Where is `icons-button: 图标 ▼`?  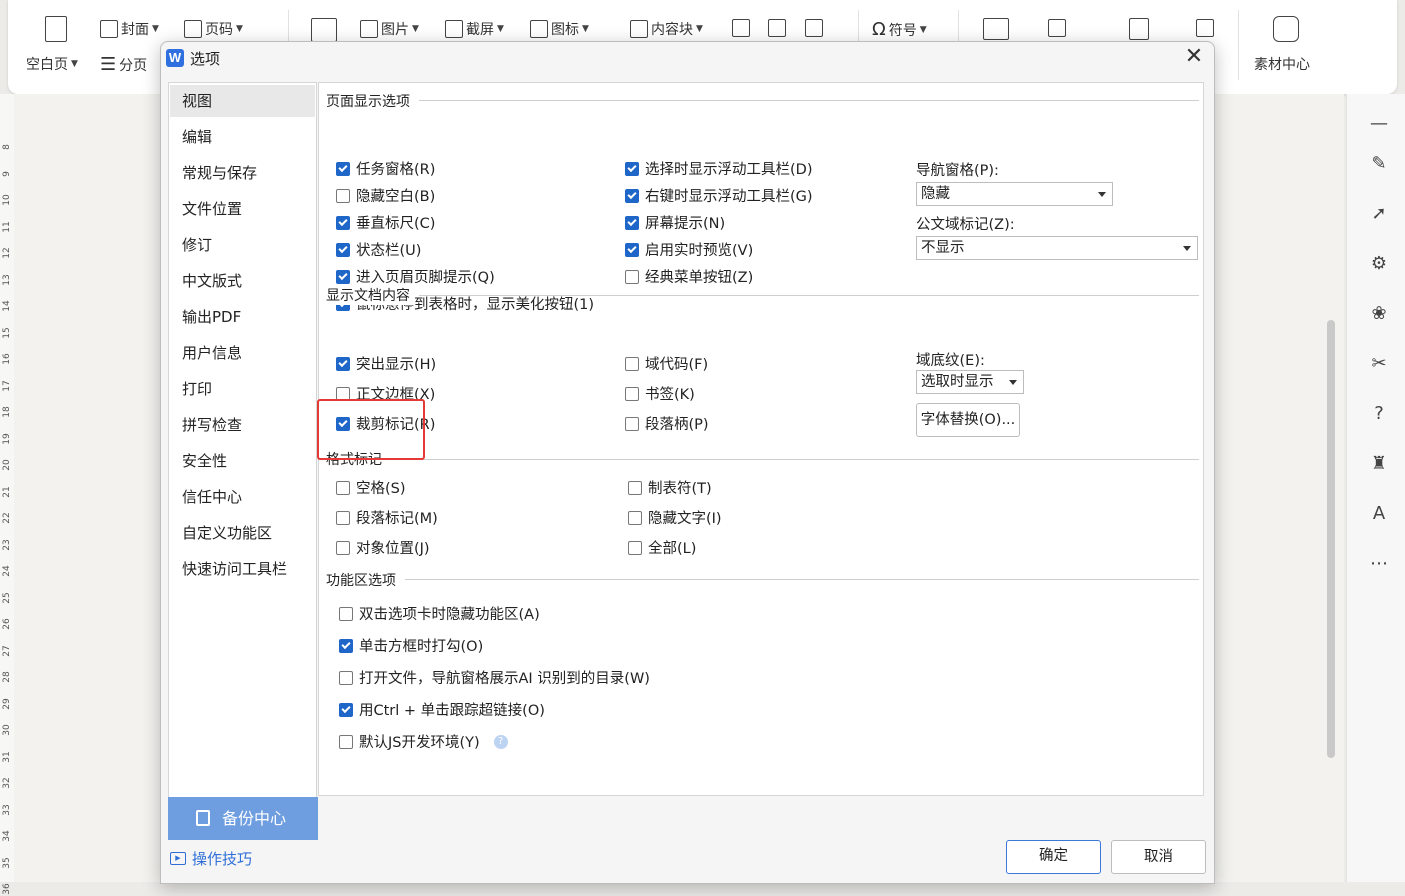 icons-button: 图标 ▼ is located at coordinates (559, 29).